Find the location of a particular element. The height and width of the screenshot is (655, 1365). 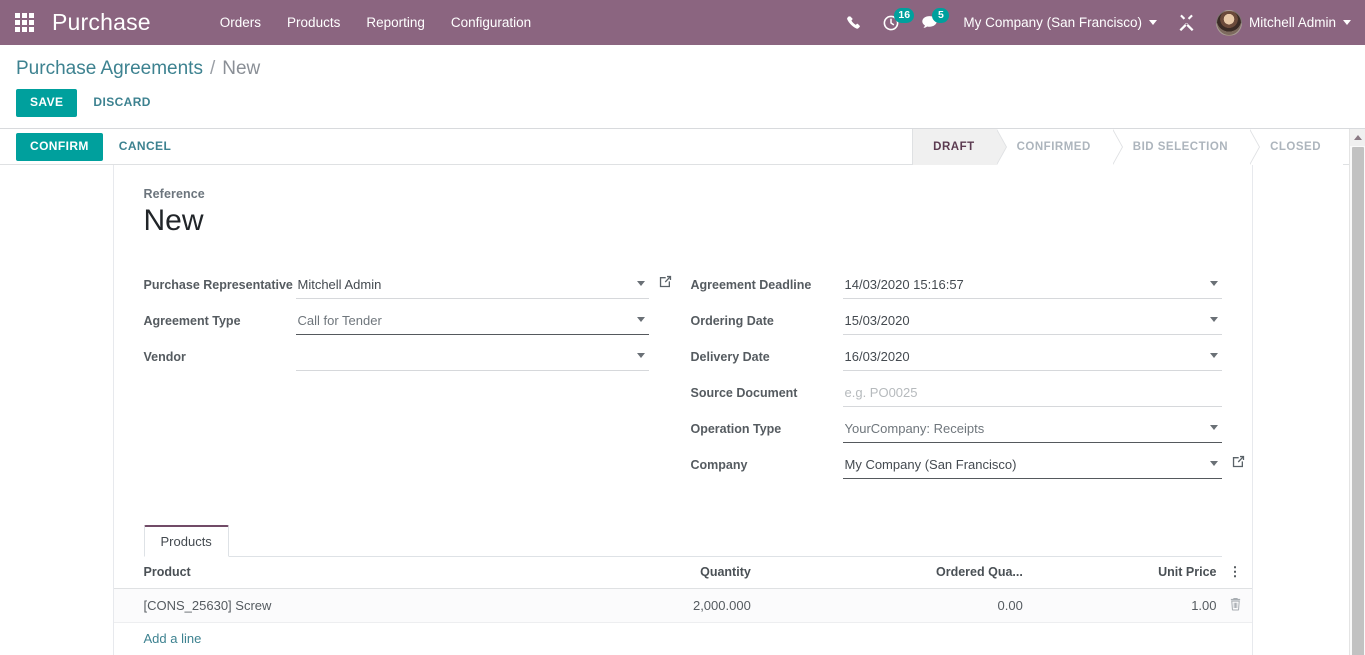

control-panel: Purchase Agreements / New SAVE DISCARD is located at coordinates (682, 87).